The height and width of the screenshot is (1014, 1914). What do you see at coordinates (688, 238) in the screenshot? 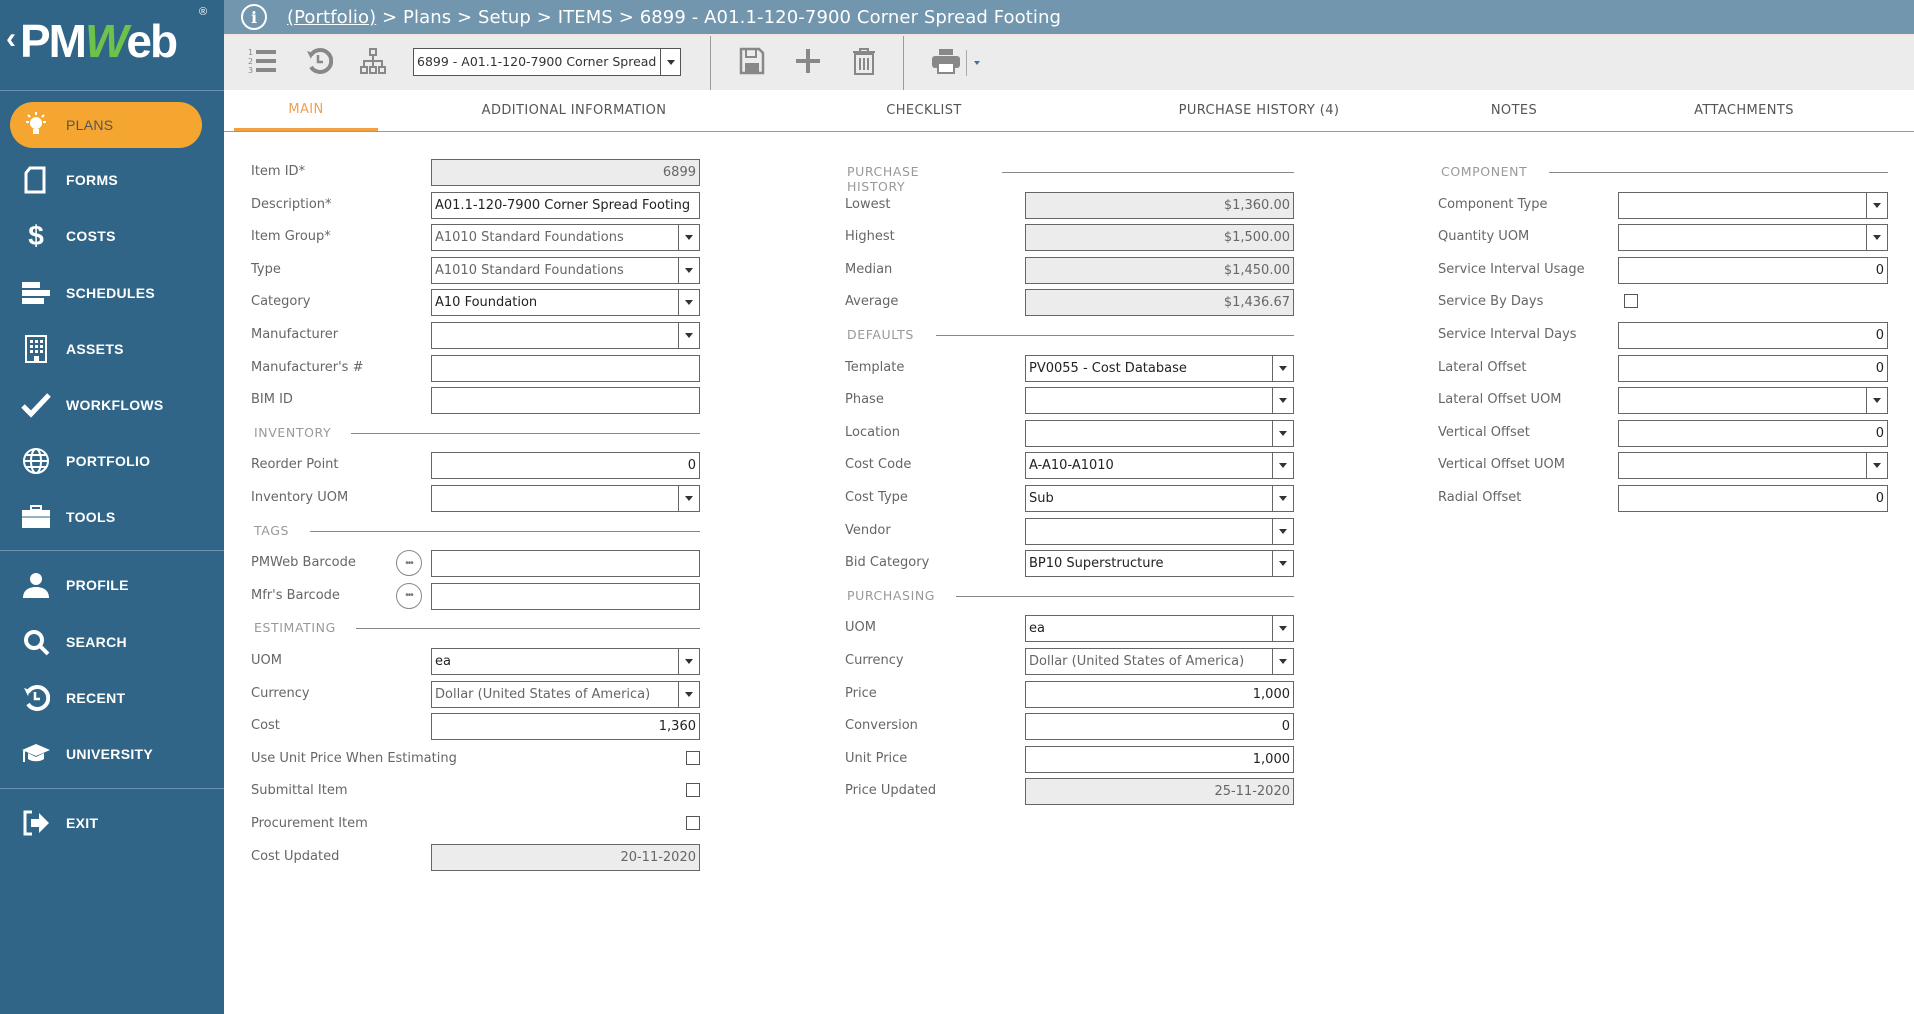
I see `item-group-dropdown-button` at bounding box center [688, 238].